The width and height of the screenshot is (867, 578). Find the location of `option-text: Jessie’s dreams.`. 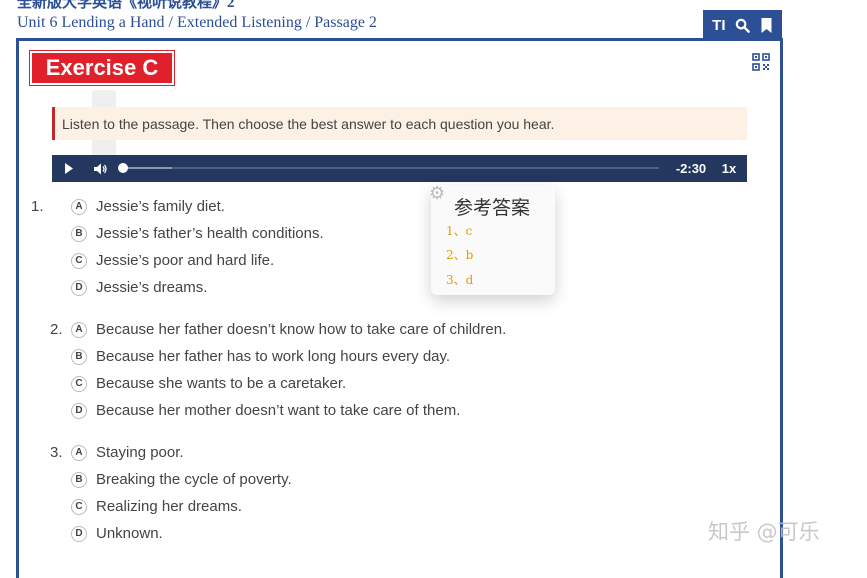

option-text: Jessie’s dreams. is located at coordinates (152, 287).